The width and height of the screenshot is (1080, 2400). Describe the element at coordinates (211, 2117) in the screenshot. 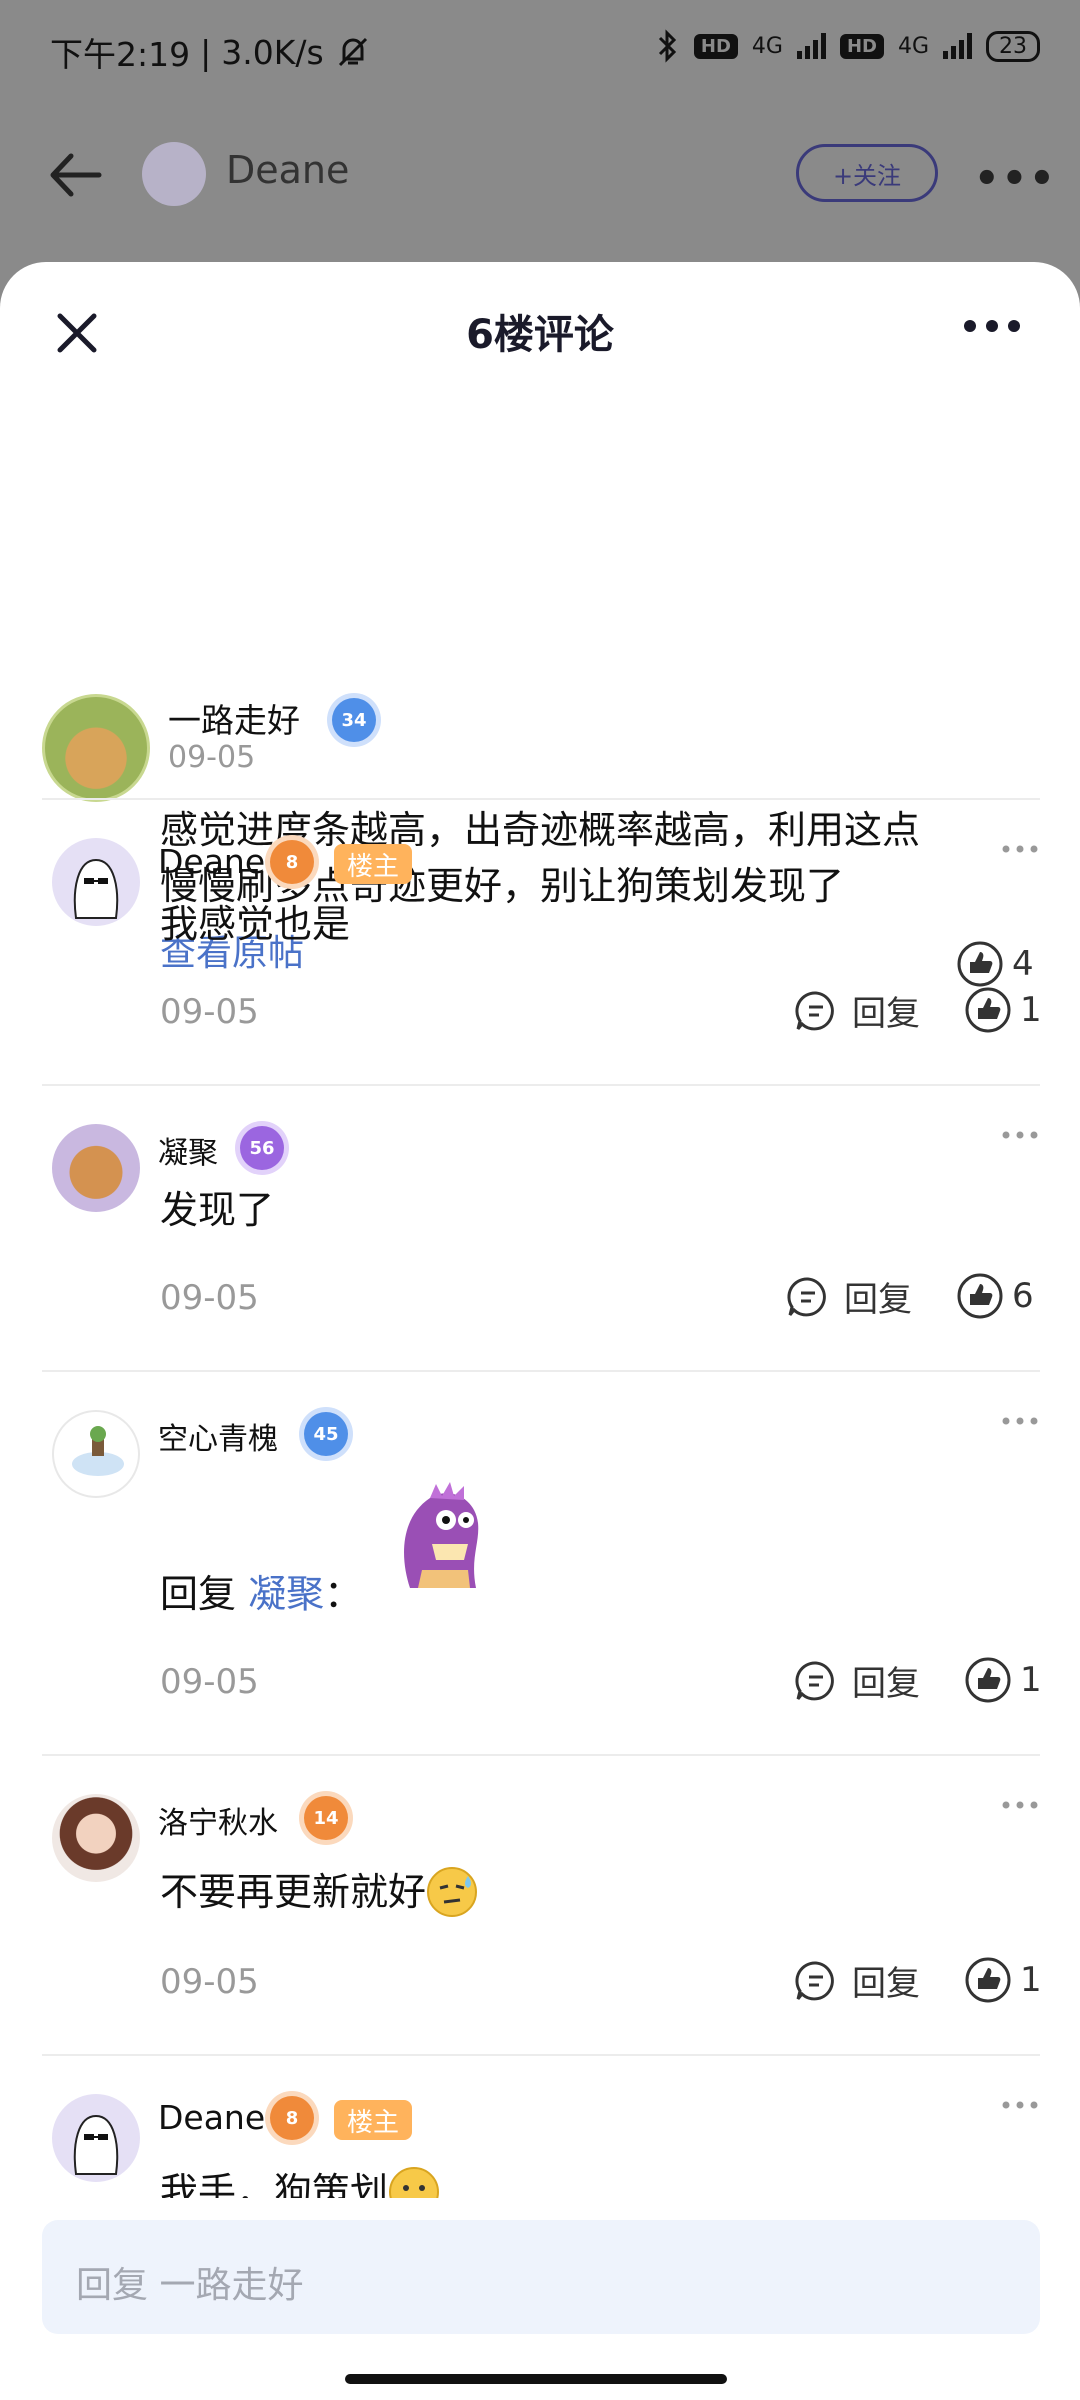

I see `comment-author-name: Deane` at that location.